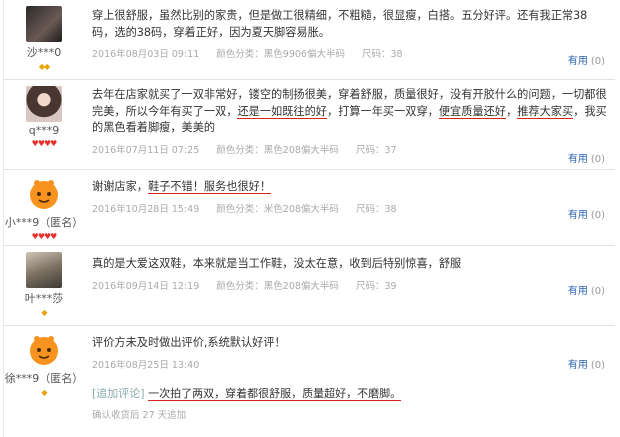 The width and height of the screenshot is (620, 437). I want to click on review-meta: 2016年08月03日 09:11 颜色分类：黑色9906偏大半码 尺码：38, so click(349, 53).